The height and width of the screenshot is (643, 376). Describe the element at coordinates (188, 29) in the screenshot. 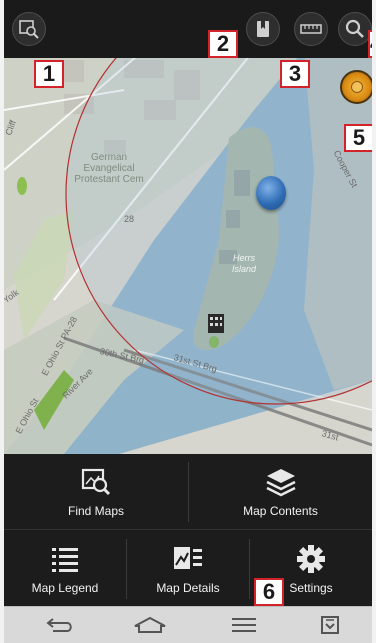

I see `top-toolbar` at that location.